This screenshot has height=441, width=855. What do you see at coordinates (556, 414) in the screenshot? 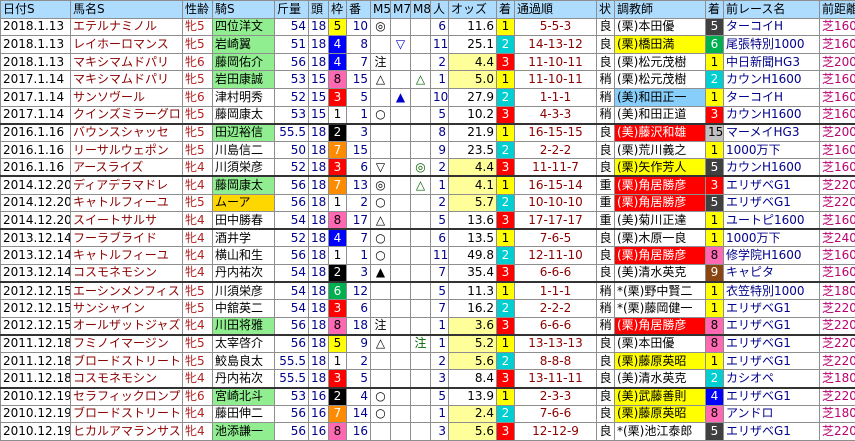
I see `passing-order: 7-6-6` at bounding box center [556, 414].